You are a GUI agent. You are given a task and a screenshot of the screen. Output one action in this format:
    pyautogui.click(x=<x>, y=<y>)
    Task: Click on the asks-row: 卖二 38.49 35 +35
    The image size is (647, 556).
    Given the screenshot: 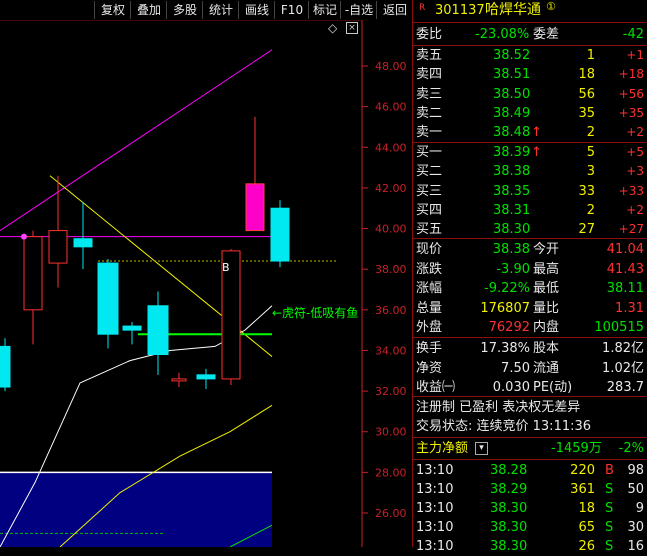 What is the action you would take?
    pyautogui.click(x=530, y=113)
    